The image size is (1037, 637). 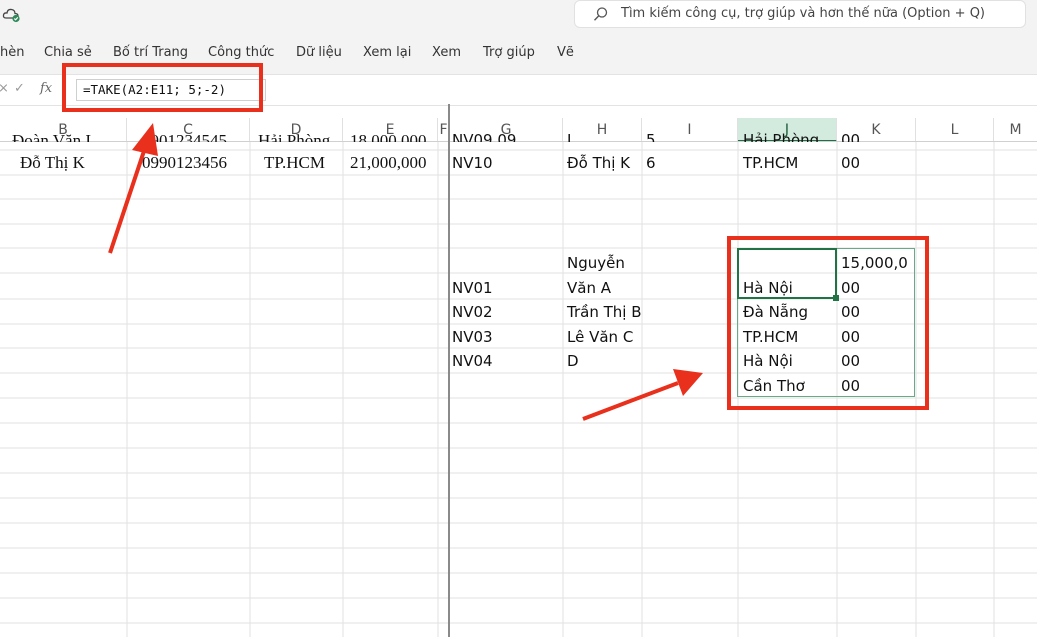 What do you see at coordinates (630, 401) in the screenshot?
I see `arrow-to-result-line` at bounding box center [630, 401].